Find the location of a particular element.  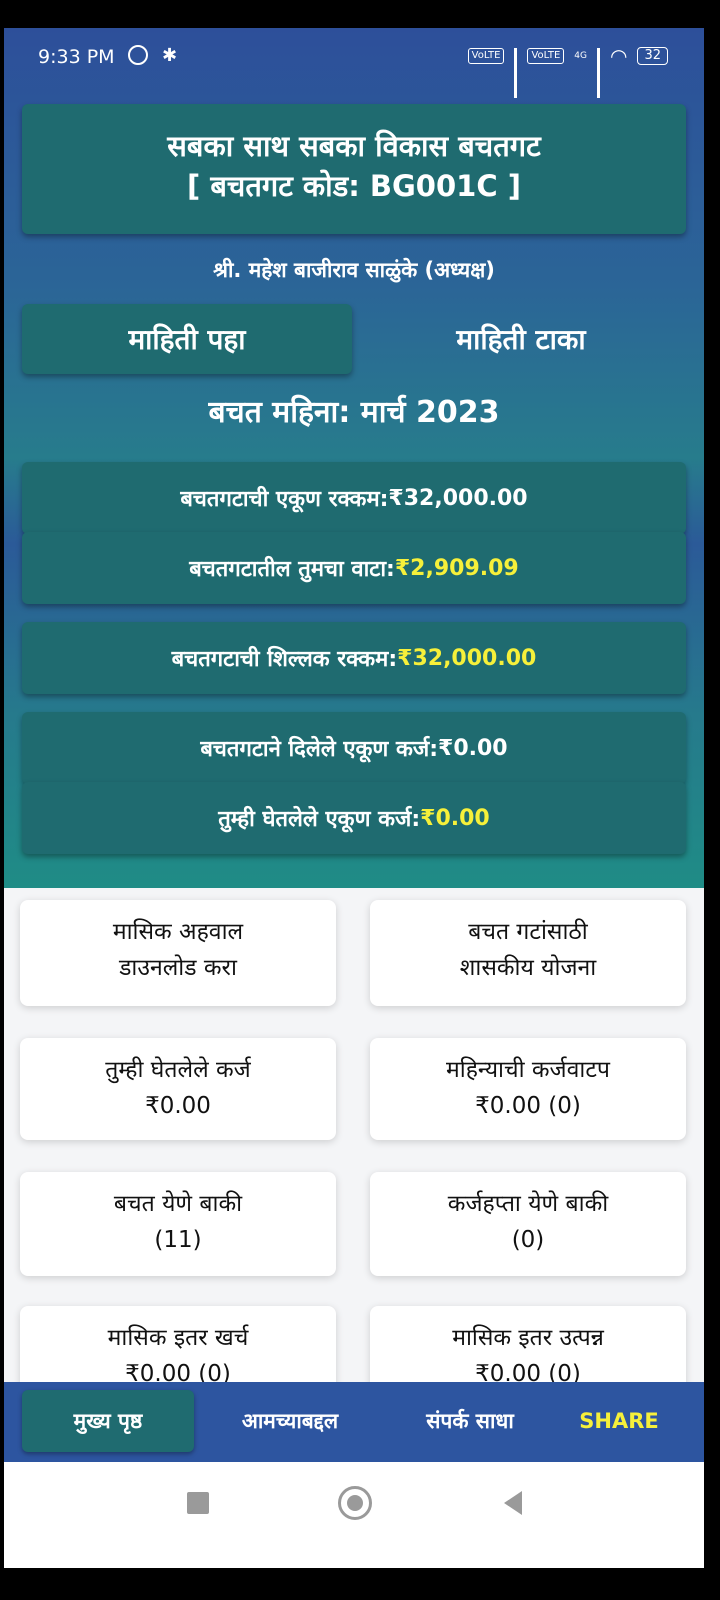

network-type: 4G is located at coordinates (580, 56).